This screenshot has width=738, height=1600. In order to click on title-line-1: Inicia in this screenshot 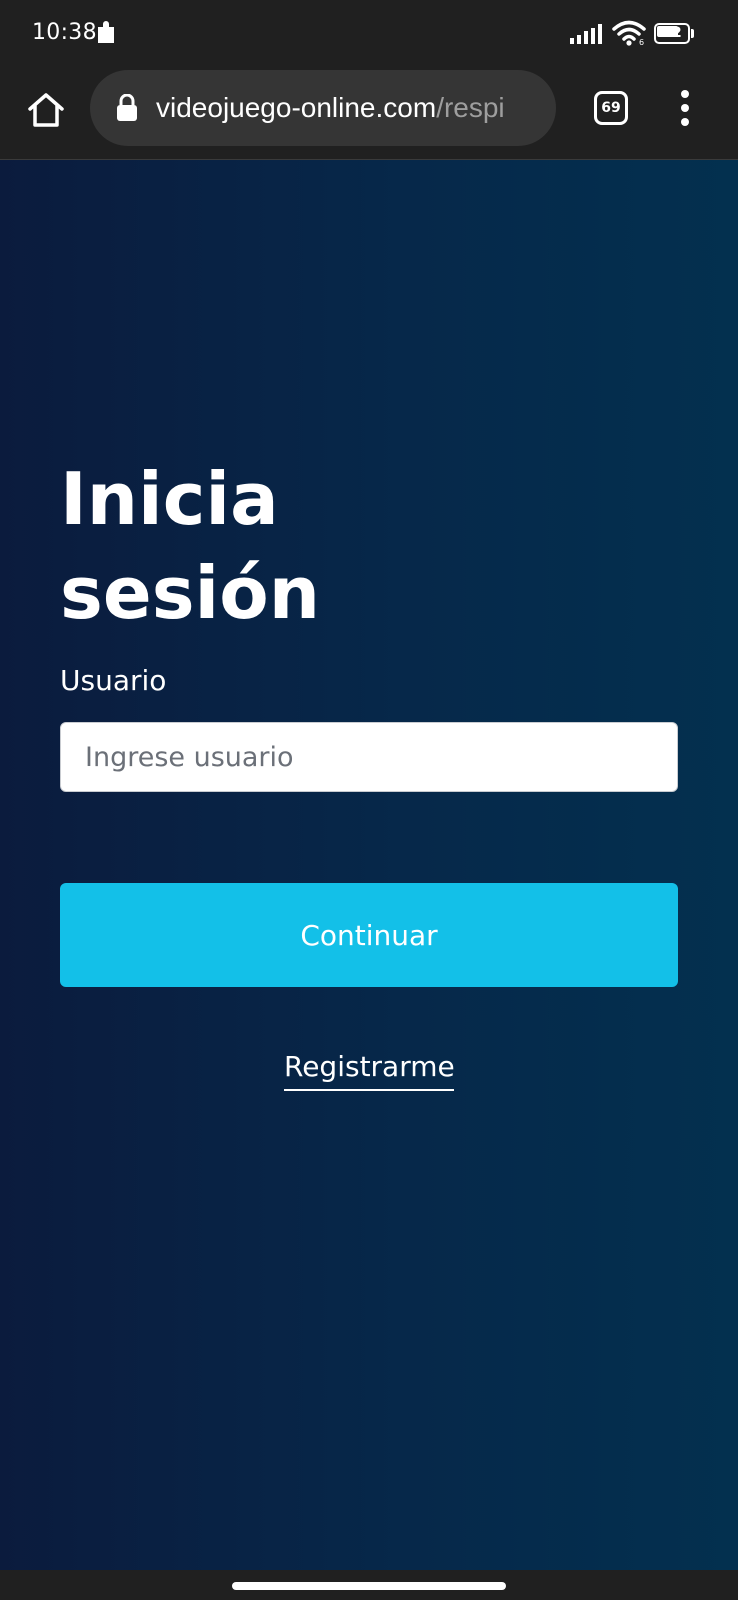, I will do `click(169, 499)`.